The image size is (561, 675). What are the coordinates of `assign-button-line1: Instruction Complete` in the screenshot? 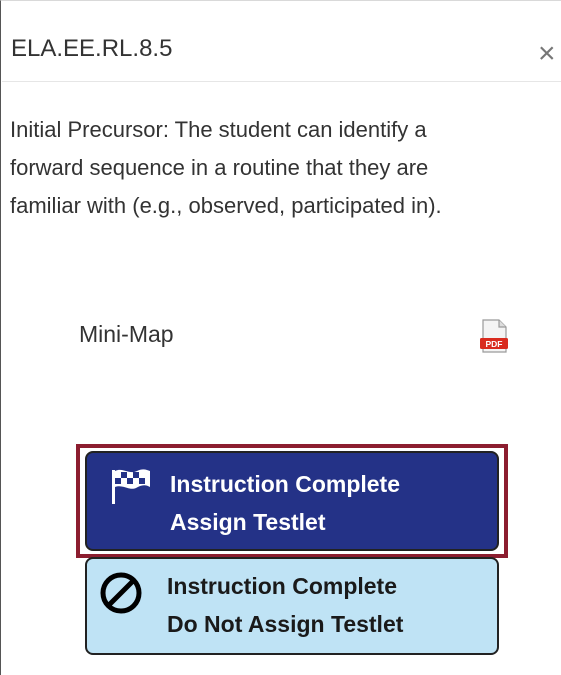 It's located at (285, 484).